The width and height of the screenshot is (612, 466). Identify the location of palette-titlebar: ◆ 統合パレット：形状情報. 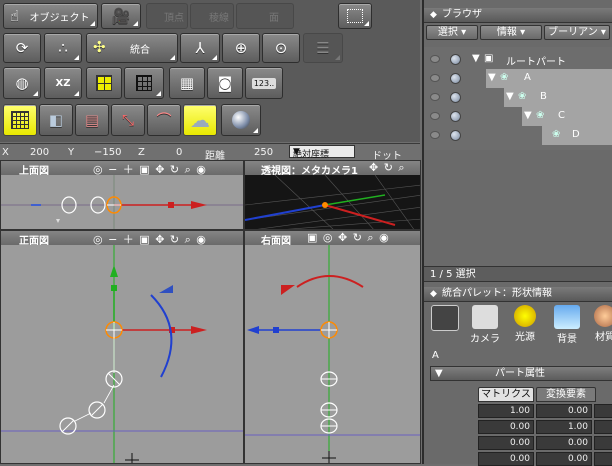
(518, 294).